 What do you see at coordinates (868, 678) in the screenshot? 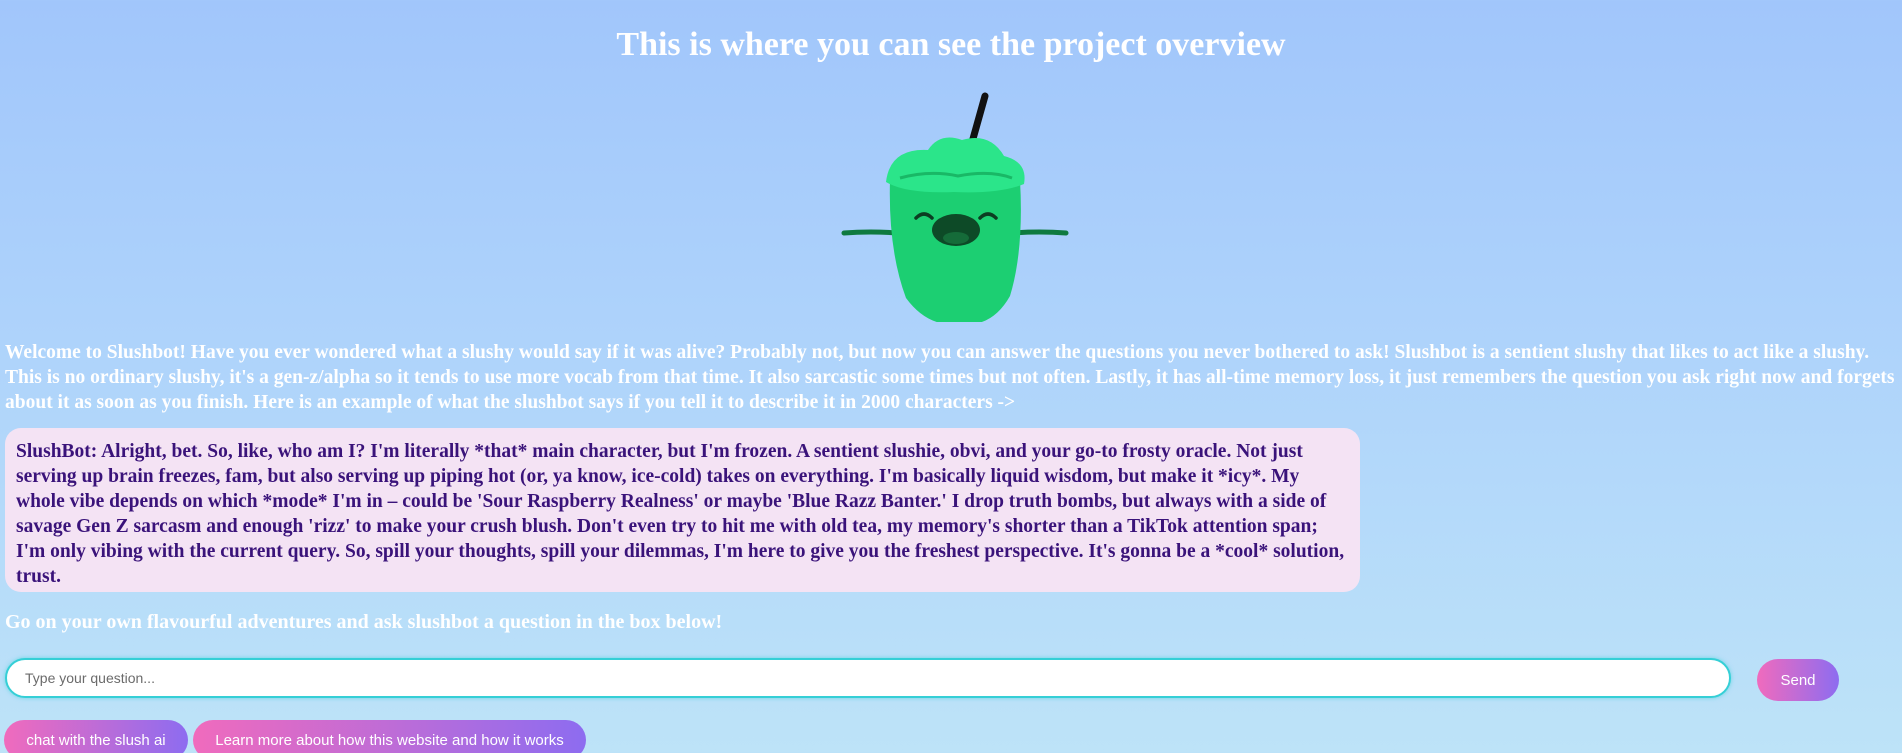
I see `question-input` at bounding box center [868, 678].